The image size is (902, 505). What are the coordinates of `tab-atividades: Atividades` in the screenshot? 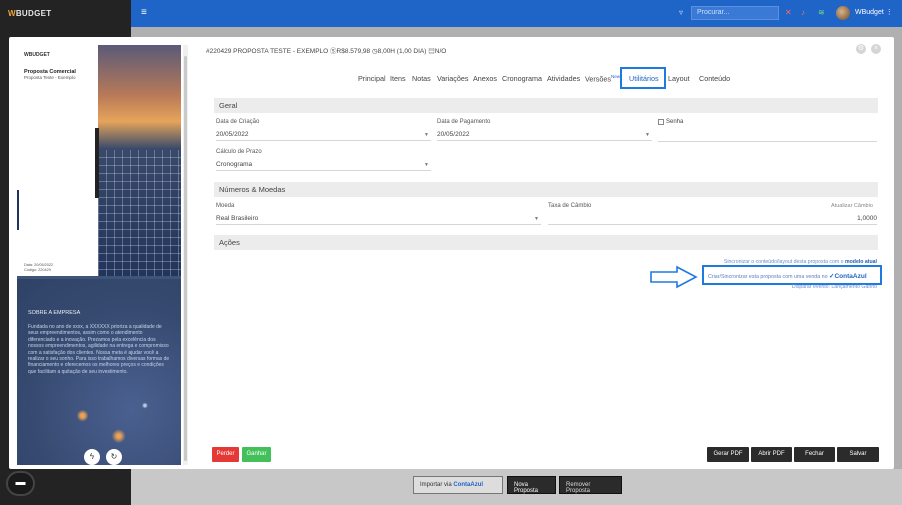 It's located at (563, 78).